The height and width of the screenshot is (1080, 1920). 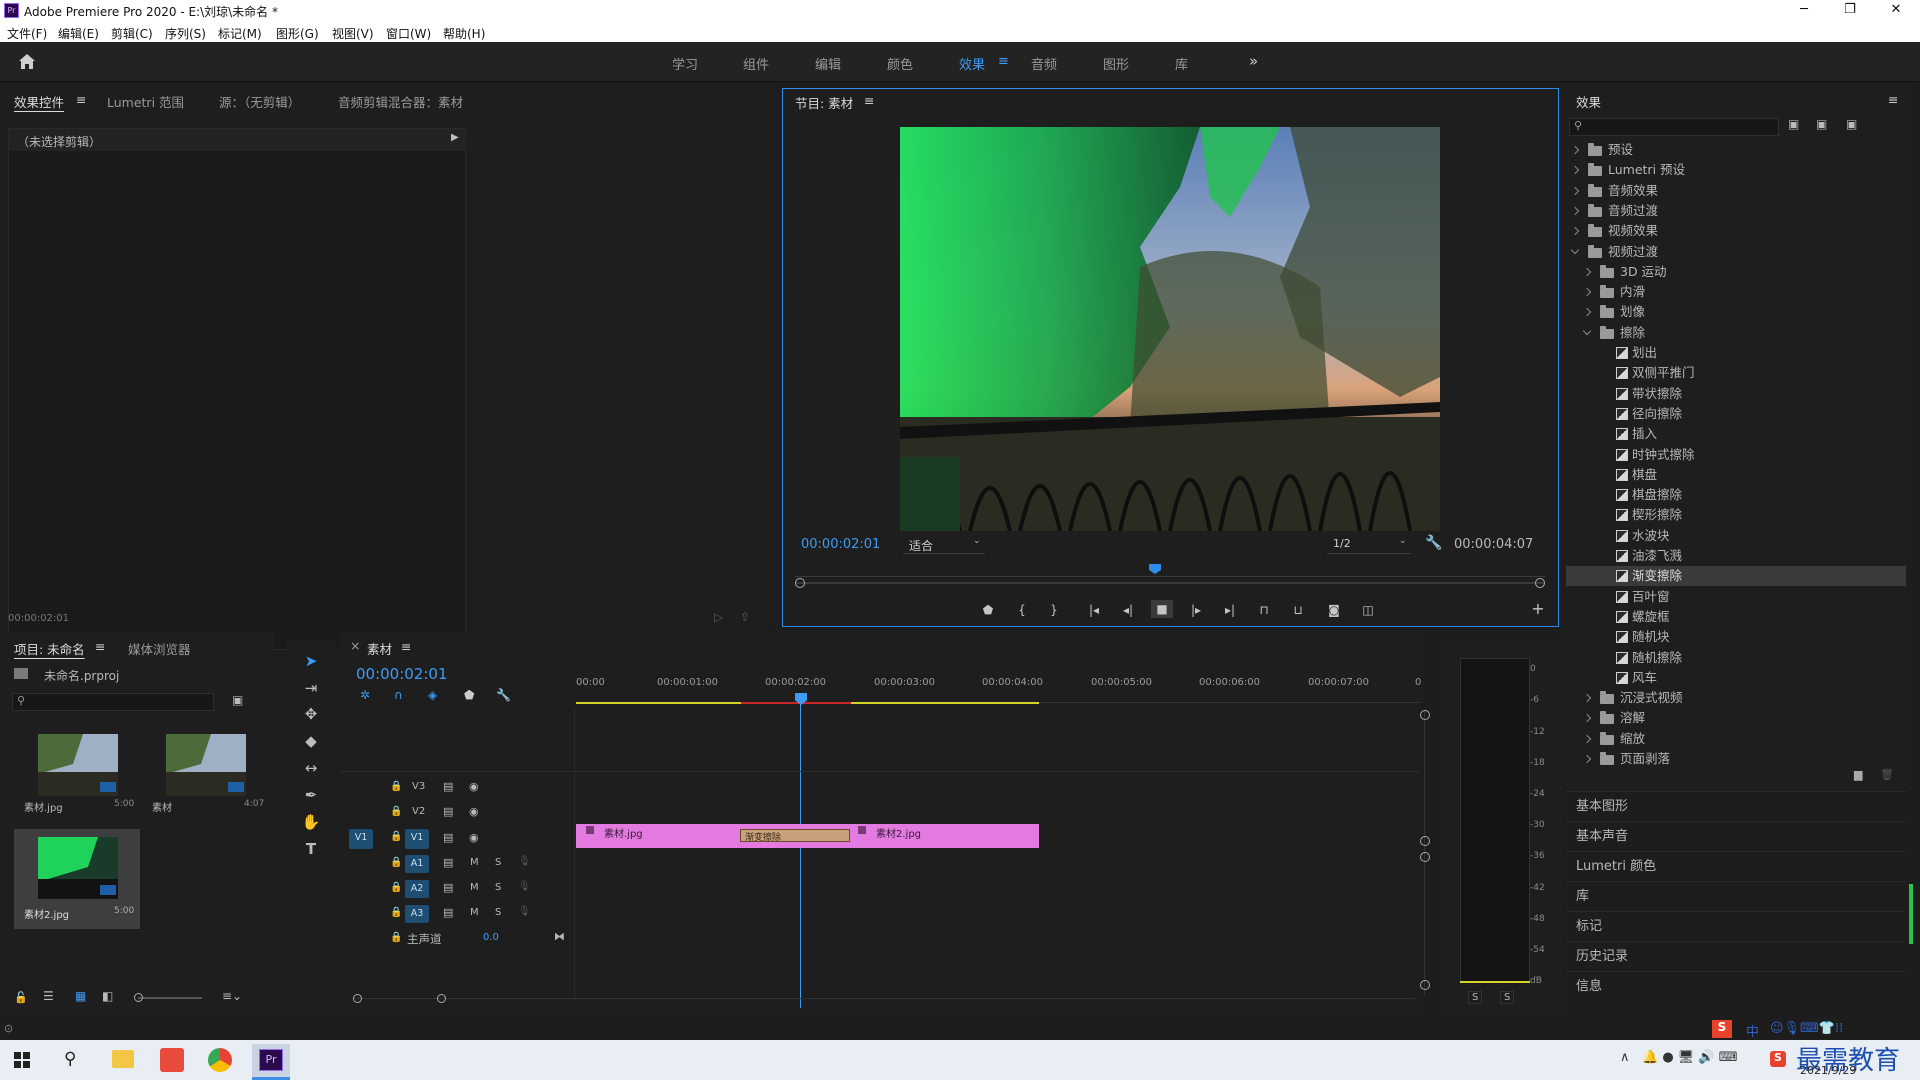 I want to click on snap-icon: ✲, so click(x=365, y=695).